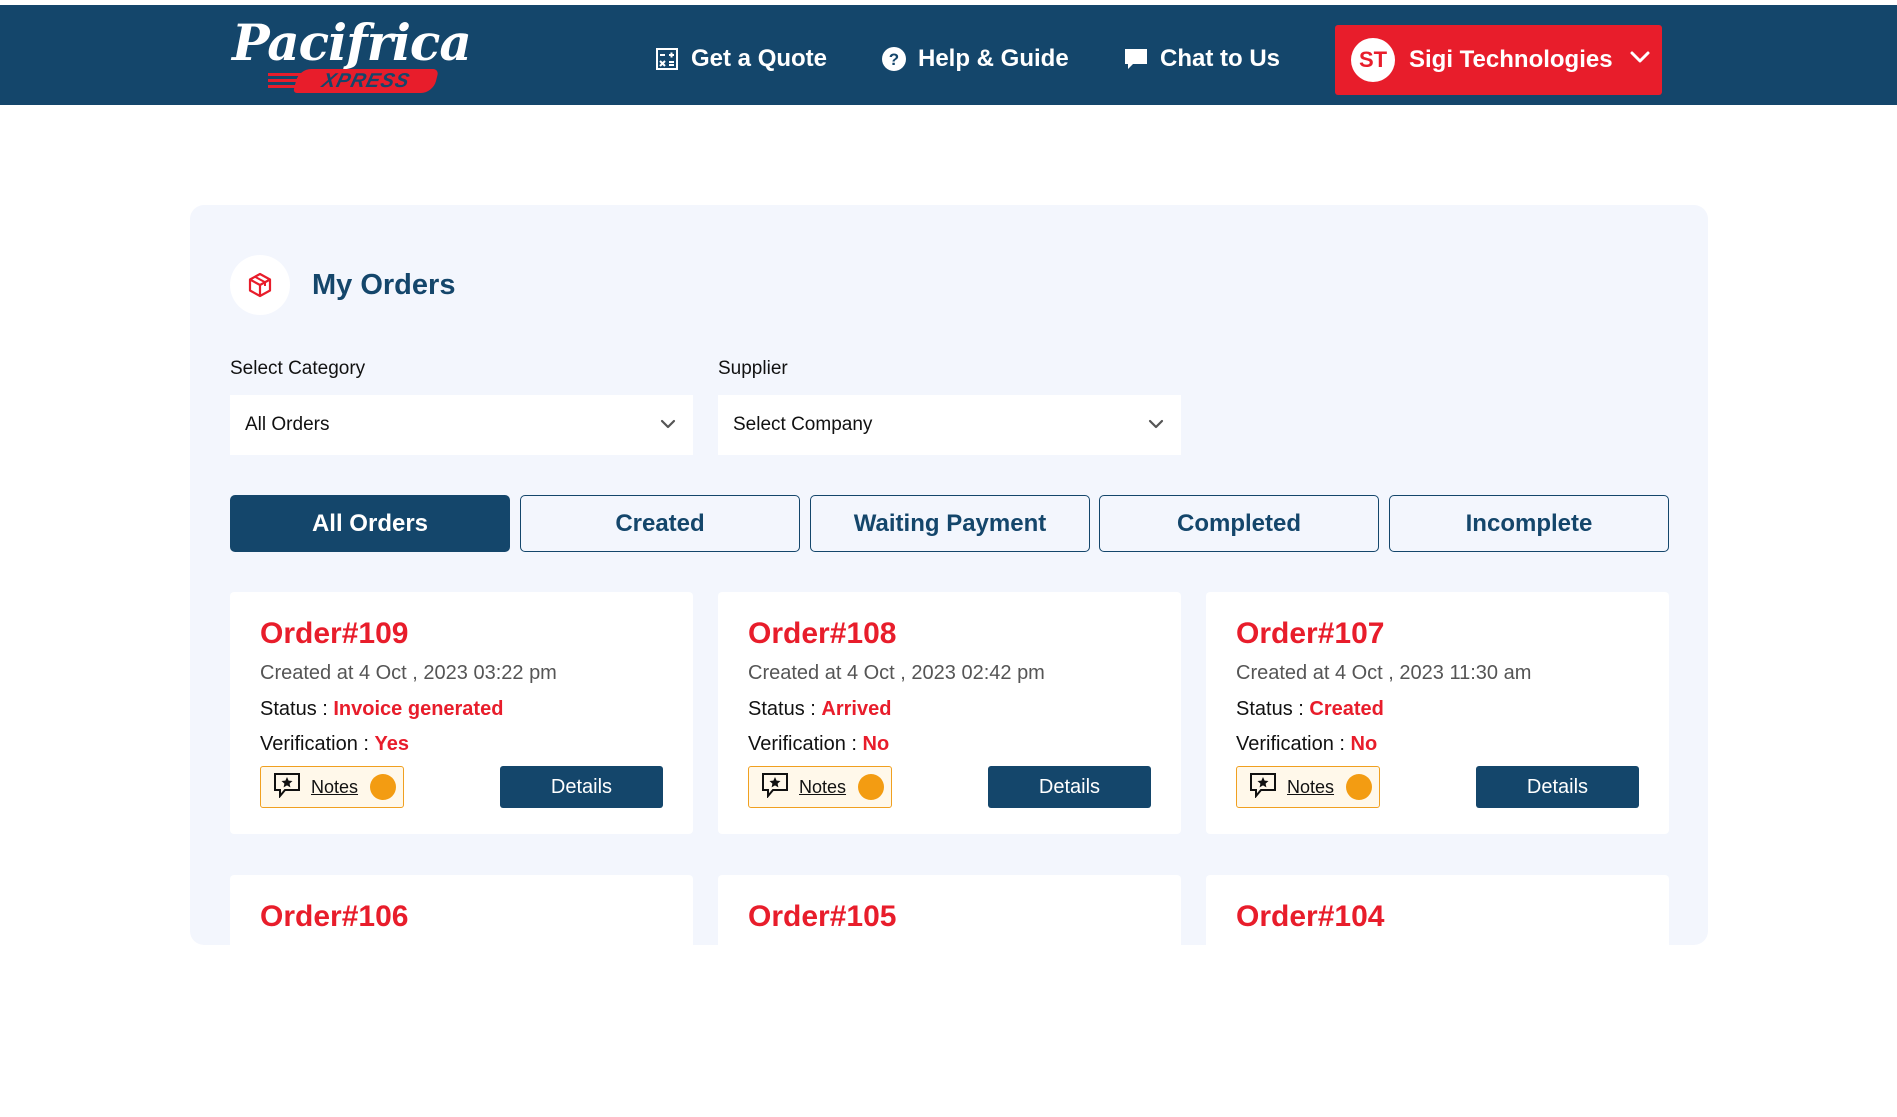 This screenshot has width=1897, height=1117. I want to click on nav-get-quote: Get a Quote, so click(740, 59).